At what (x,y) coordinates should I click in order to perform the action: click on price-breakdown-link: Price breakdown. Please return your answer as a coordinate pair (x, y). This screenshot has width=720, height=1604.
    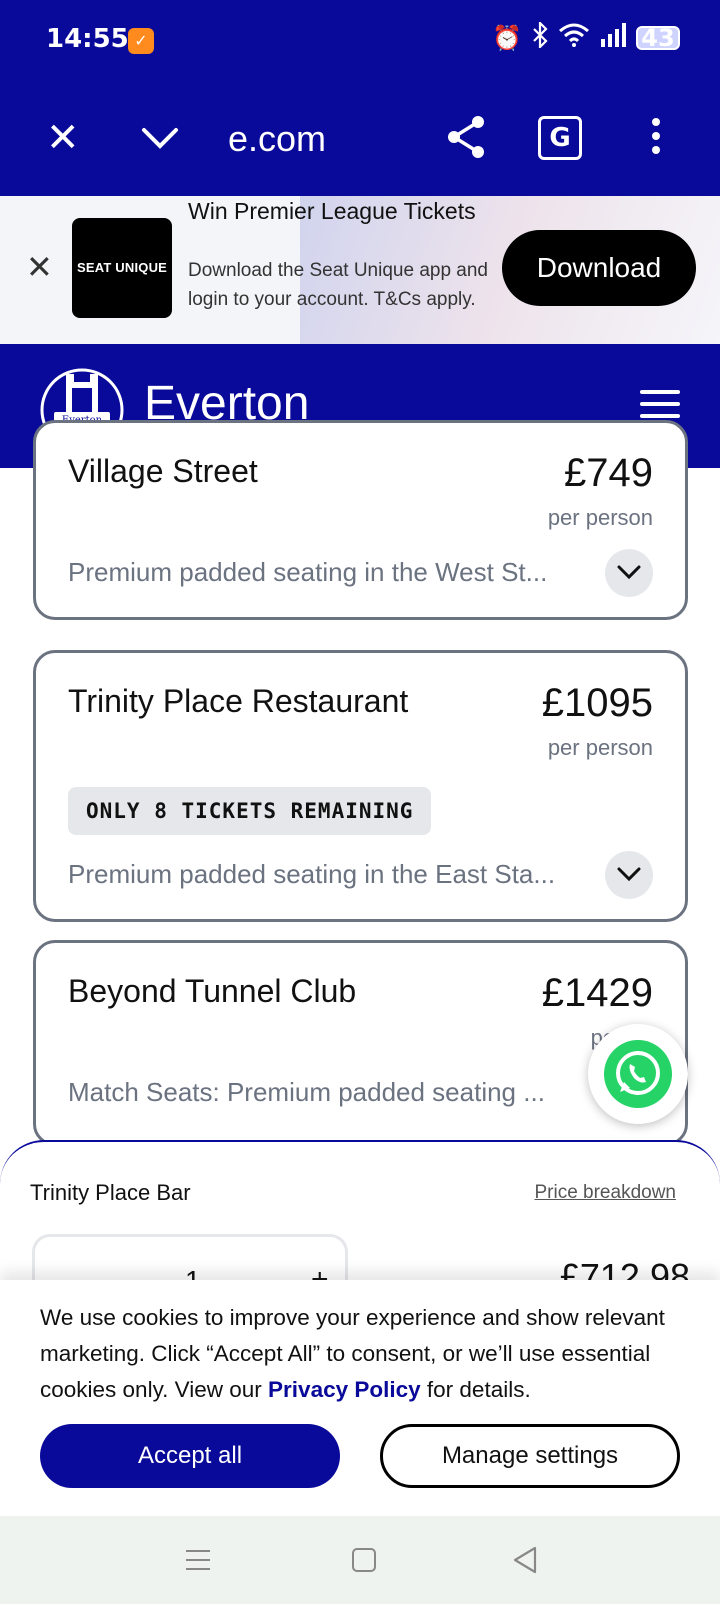
    Looking at the image, I should click on (605, 1193).